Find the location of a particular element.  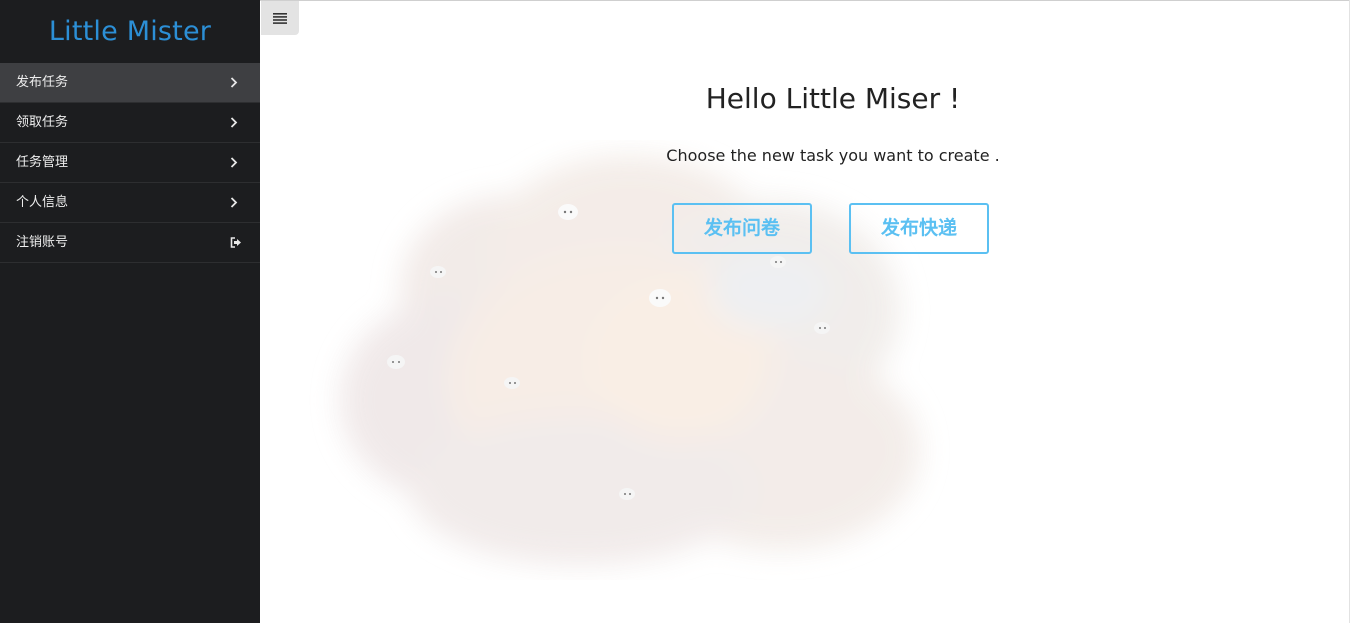

publish-express-button: 发布快递 is located at coordinates (919, 228).